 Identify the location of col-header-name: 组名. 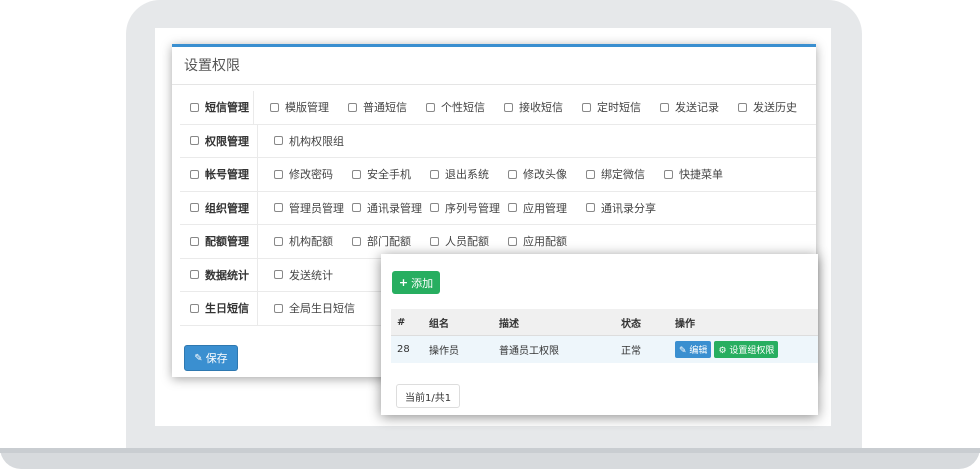
(439, 324).